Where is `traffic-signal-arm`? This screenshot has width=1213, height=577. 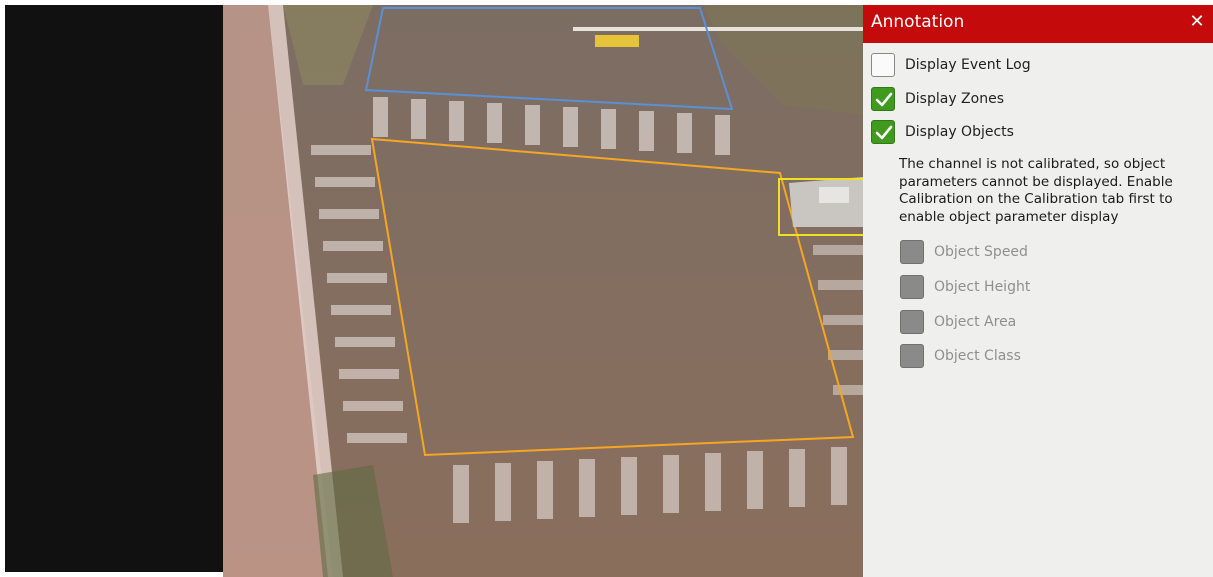 traffic-signal-arm is located at coordinates (718, 29).